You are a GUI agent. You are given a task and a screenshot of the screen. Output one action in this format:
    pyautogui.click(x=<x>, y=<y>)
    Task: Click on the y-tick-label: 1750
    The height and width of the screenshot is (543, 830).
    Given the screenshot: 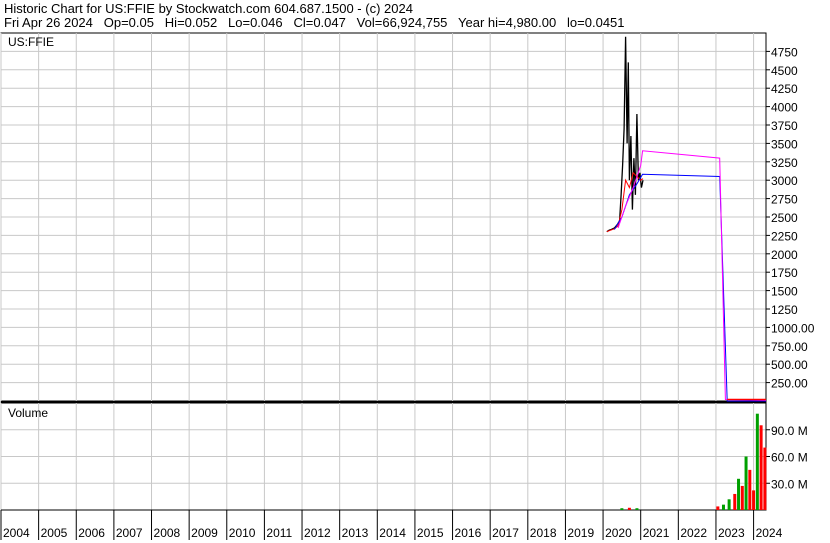 What is the action you would take?
    pyautogui.click(x=784, y=273)
    